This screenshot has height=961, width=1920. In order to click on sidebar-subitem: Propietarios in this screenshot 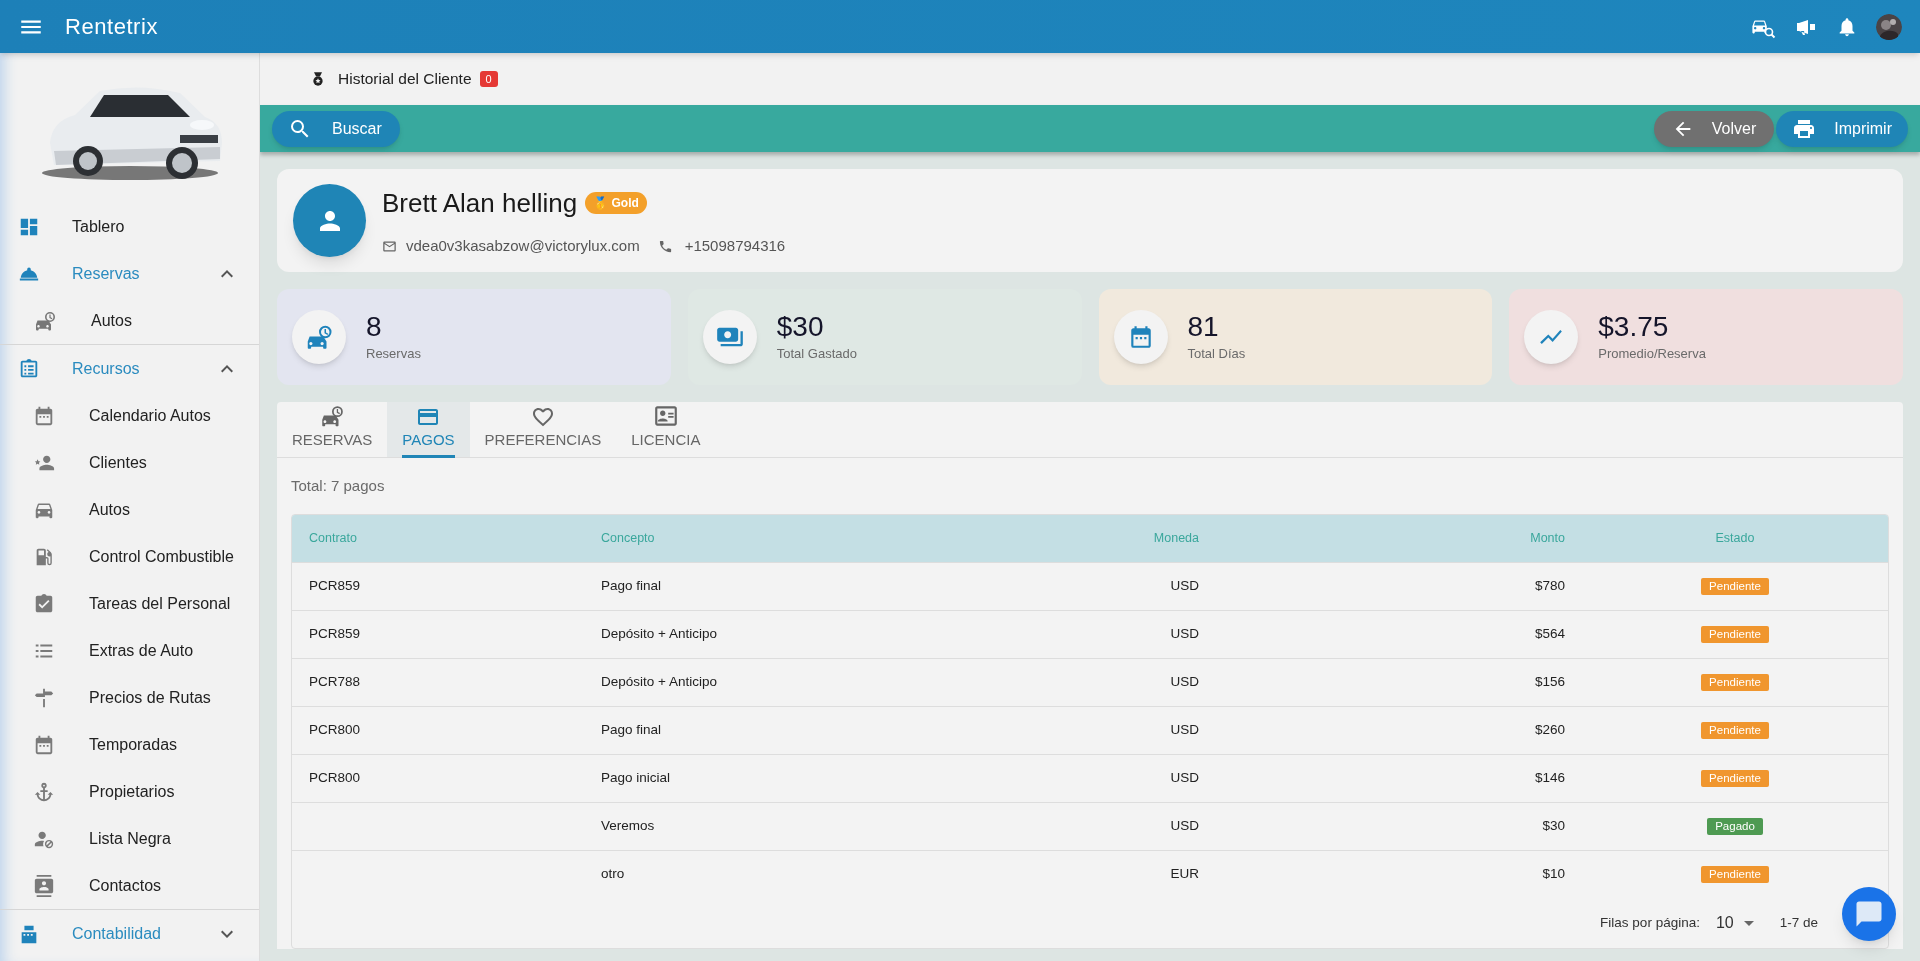, I will do `click(129, 791)`.